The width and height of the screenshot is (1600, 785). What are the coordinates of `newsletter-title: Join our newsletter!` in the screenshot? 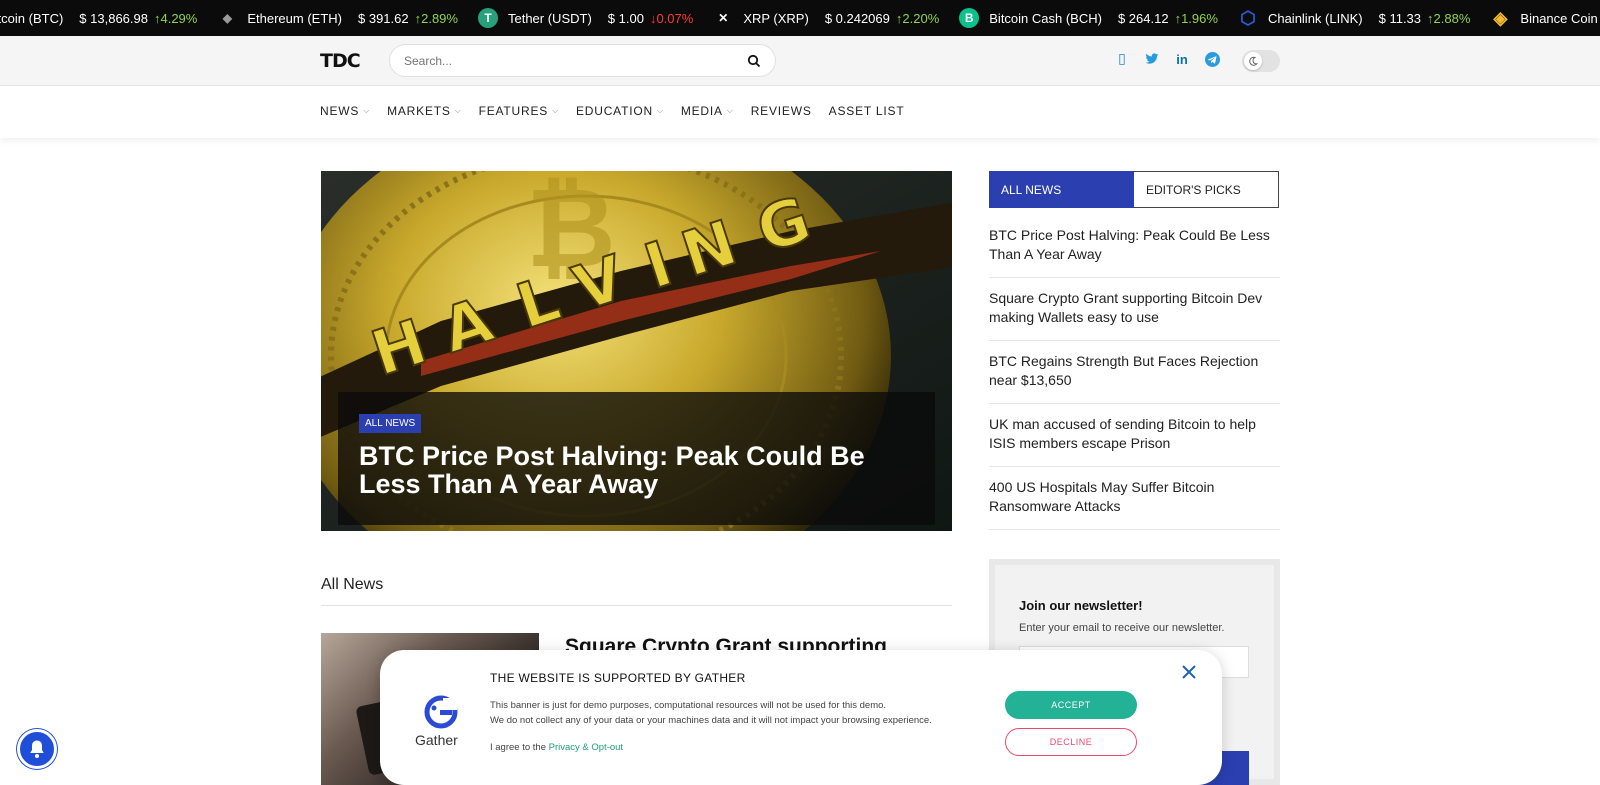 It's located at (1081, 605).